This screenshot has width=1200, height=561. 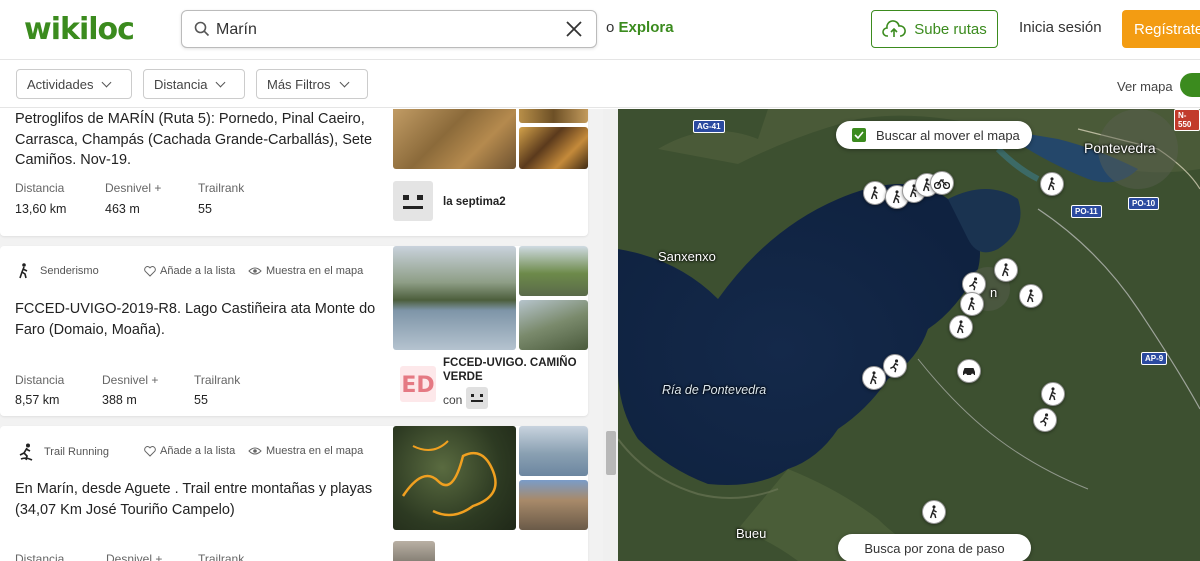 I want to click on search-by-zone-label: Busca por zona de paso, so click(x=934, y=548).